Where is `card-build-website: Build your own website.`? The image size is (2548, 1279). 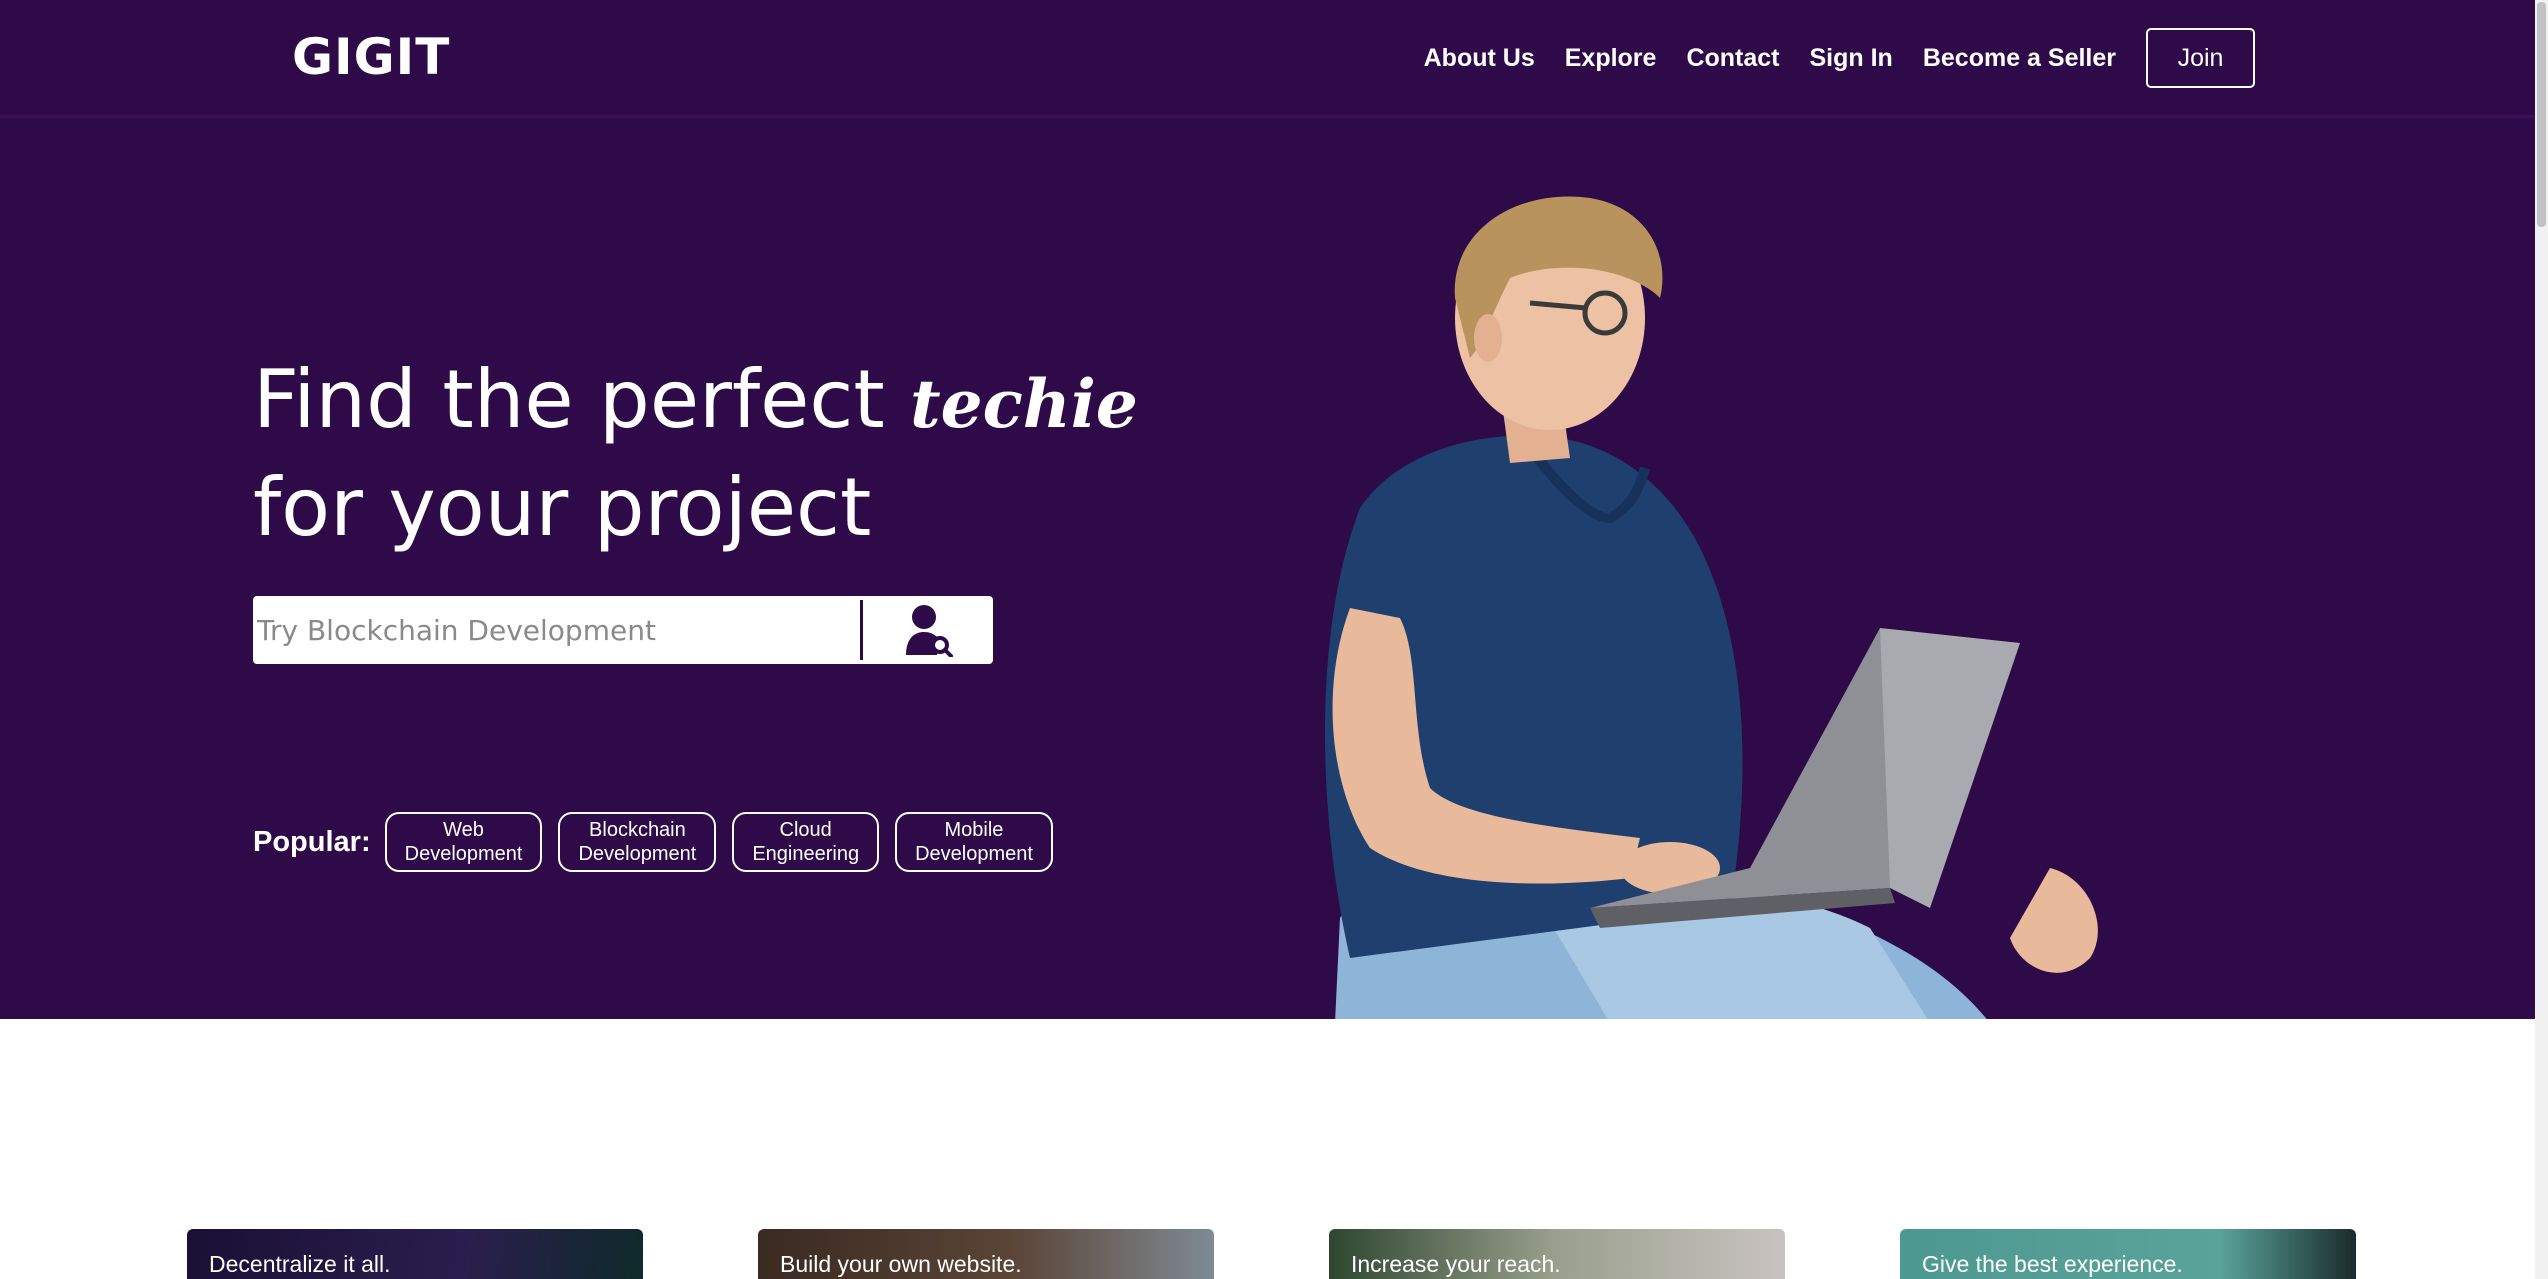
card-build-website: Build your own website. is located at coordinates (986, 1254).